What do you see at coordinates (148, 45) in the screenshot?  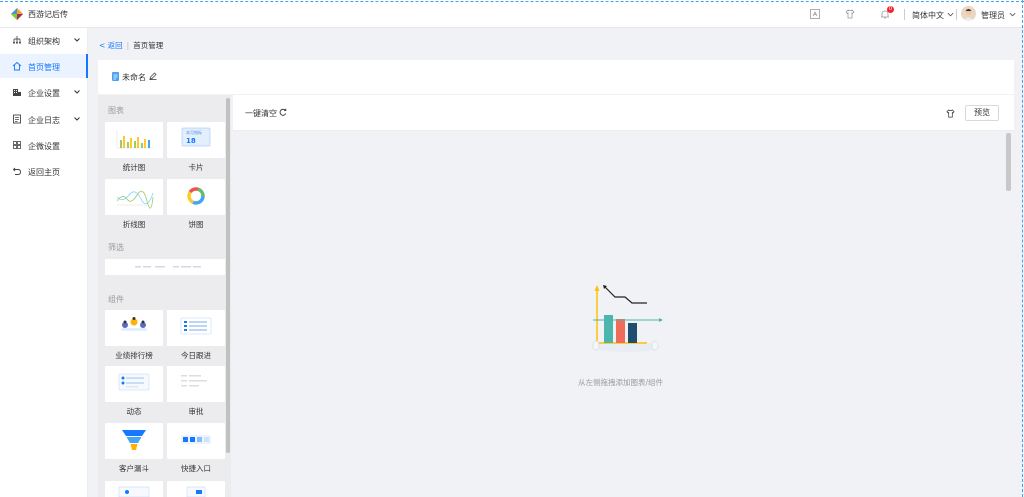 I see `breadcrumb-current: 首页管理` at bounding box center [148, 45].